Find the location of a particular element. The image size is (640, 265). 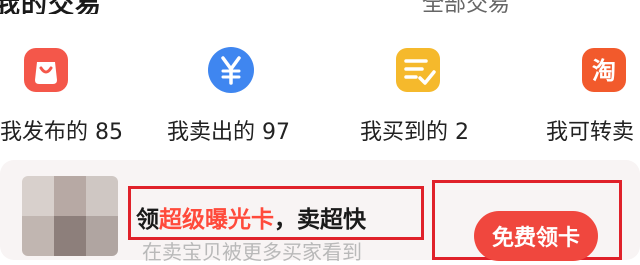

shortcut-label: 我发布的 85 is located at coordinates (61, 132).